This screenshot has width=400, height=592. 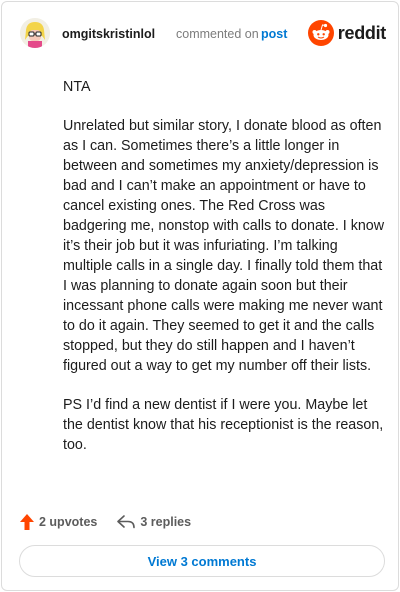 I want to click on commented-on-label: commented on, so click(x=217, y=34).